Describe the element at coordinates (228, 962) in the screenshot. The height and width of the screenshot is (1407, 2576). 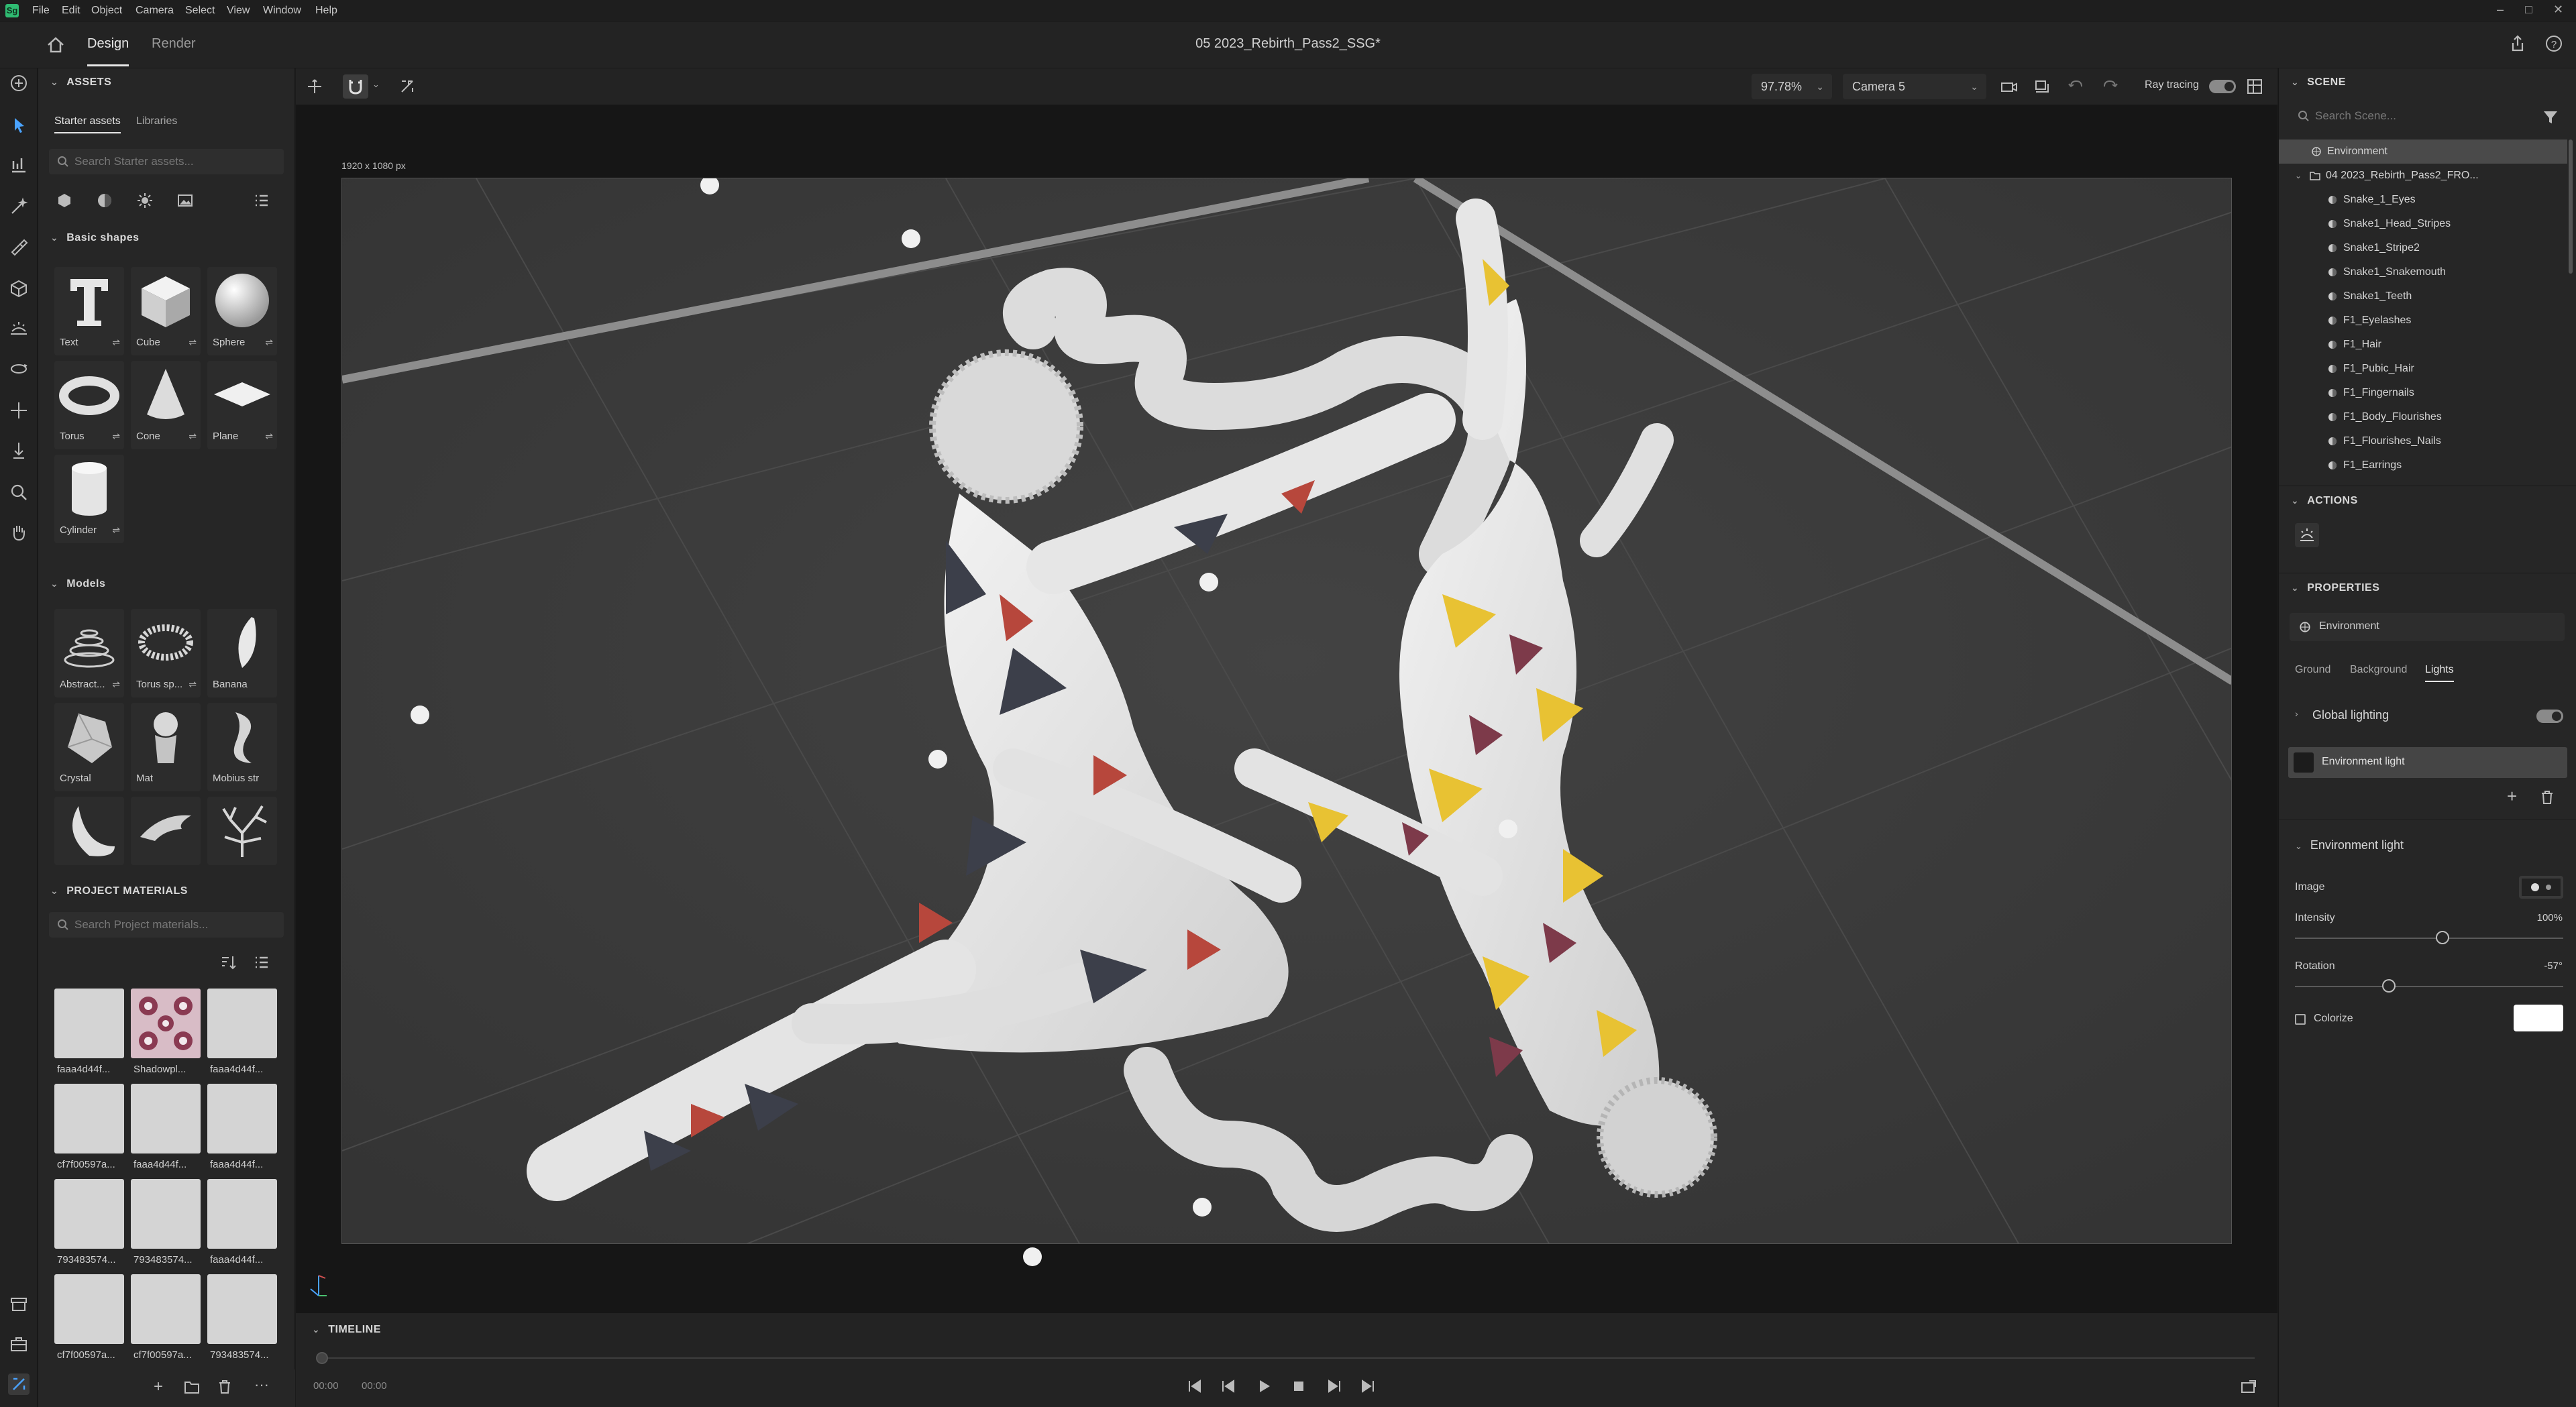
I see `sort-icon` at that location.